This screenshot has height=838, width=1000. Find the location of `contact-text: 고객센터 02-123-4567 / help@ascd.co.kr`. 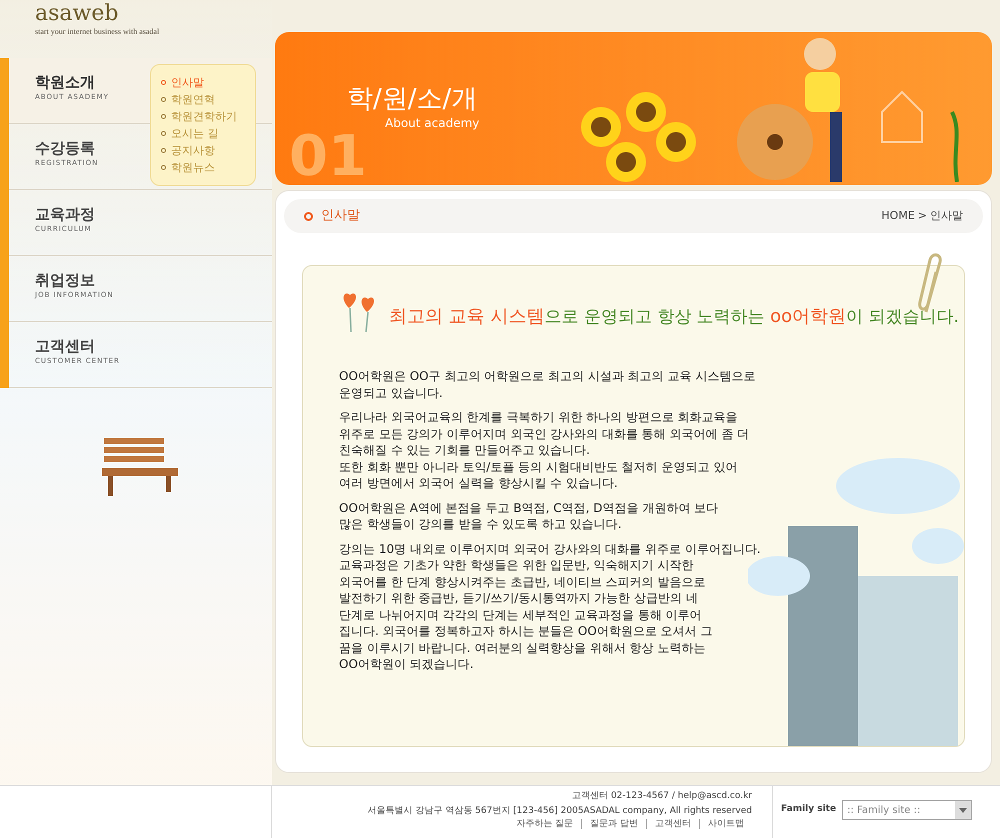

contact-text: 고객센터 02-123-4567 / help@ascd.co.kr is located at coordinates (662, 796).